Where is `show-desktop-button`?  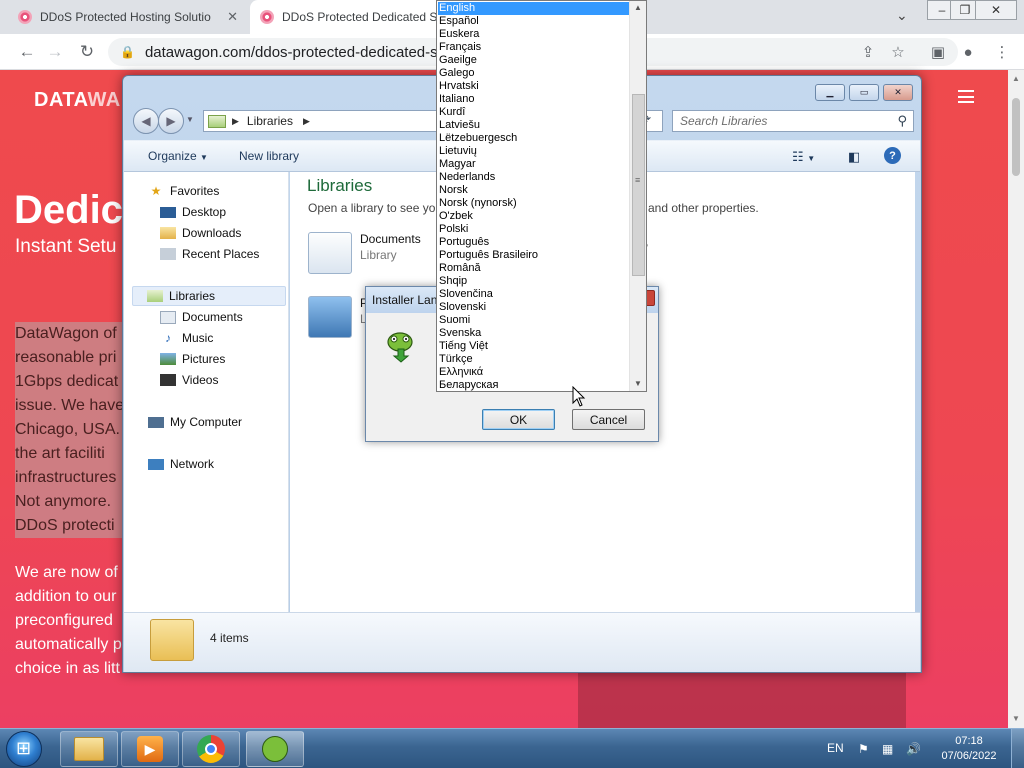
show-desktop-button is located at coordinates (1017, 748).